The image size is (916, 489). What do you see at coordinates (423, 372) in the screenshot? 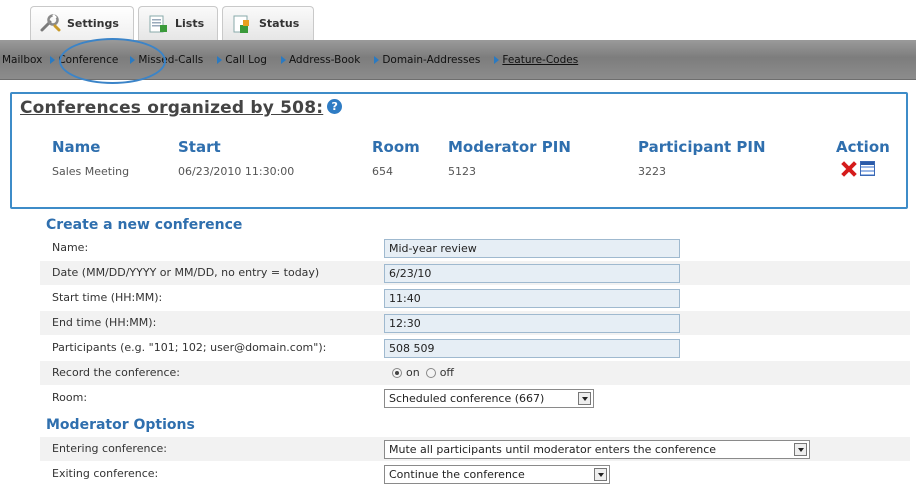
I see `record-radio-group: on off` at bounding box center [423, 372].